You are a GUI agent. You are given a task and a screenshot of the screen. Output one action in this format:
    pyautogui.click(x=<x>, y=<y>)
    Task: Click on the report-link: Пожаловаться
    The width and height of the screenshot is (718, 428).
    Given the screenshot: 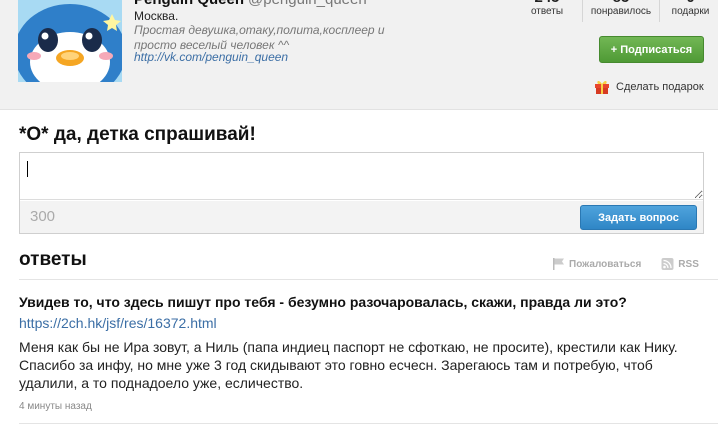 What is the action you would take?
    pyautogui.click(x=596, y=264)
    